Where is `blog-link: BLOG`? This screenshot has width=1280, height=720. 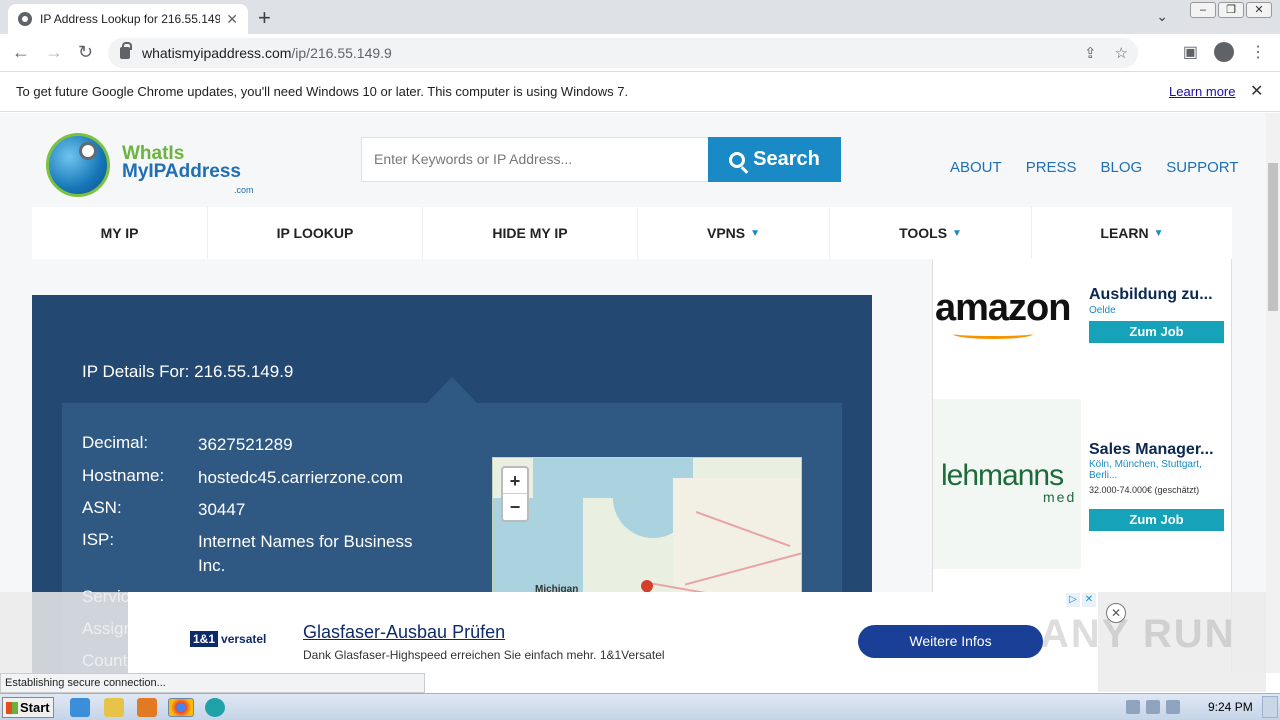
blog-link: BLOG is located at coordinates (1122, 167).